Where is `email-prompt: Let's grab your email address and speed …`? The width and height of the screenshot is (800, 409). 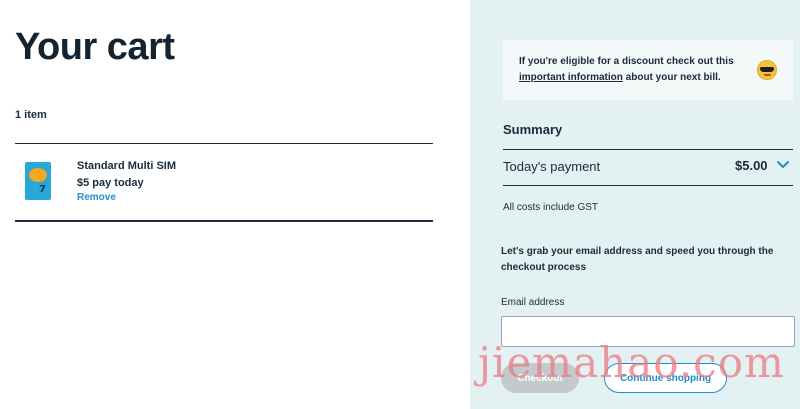
email-prompt: Let's grab your email address and speed … is located at coordinates (637, 259).